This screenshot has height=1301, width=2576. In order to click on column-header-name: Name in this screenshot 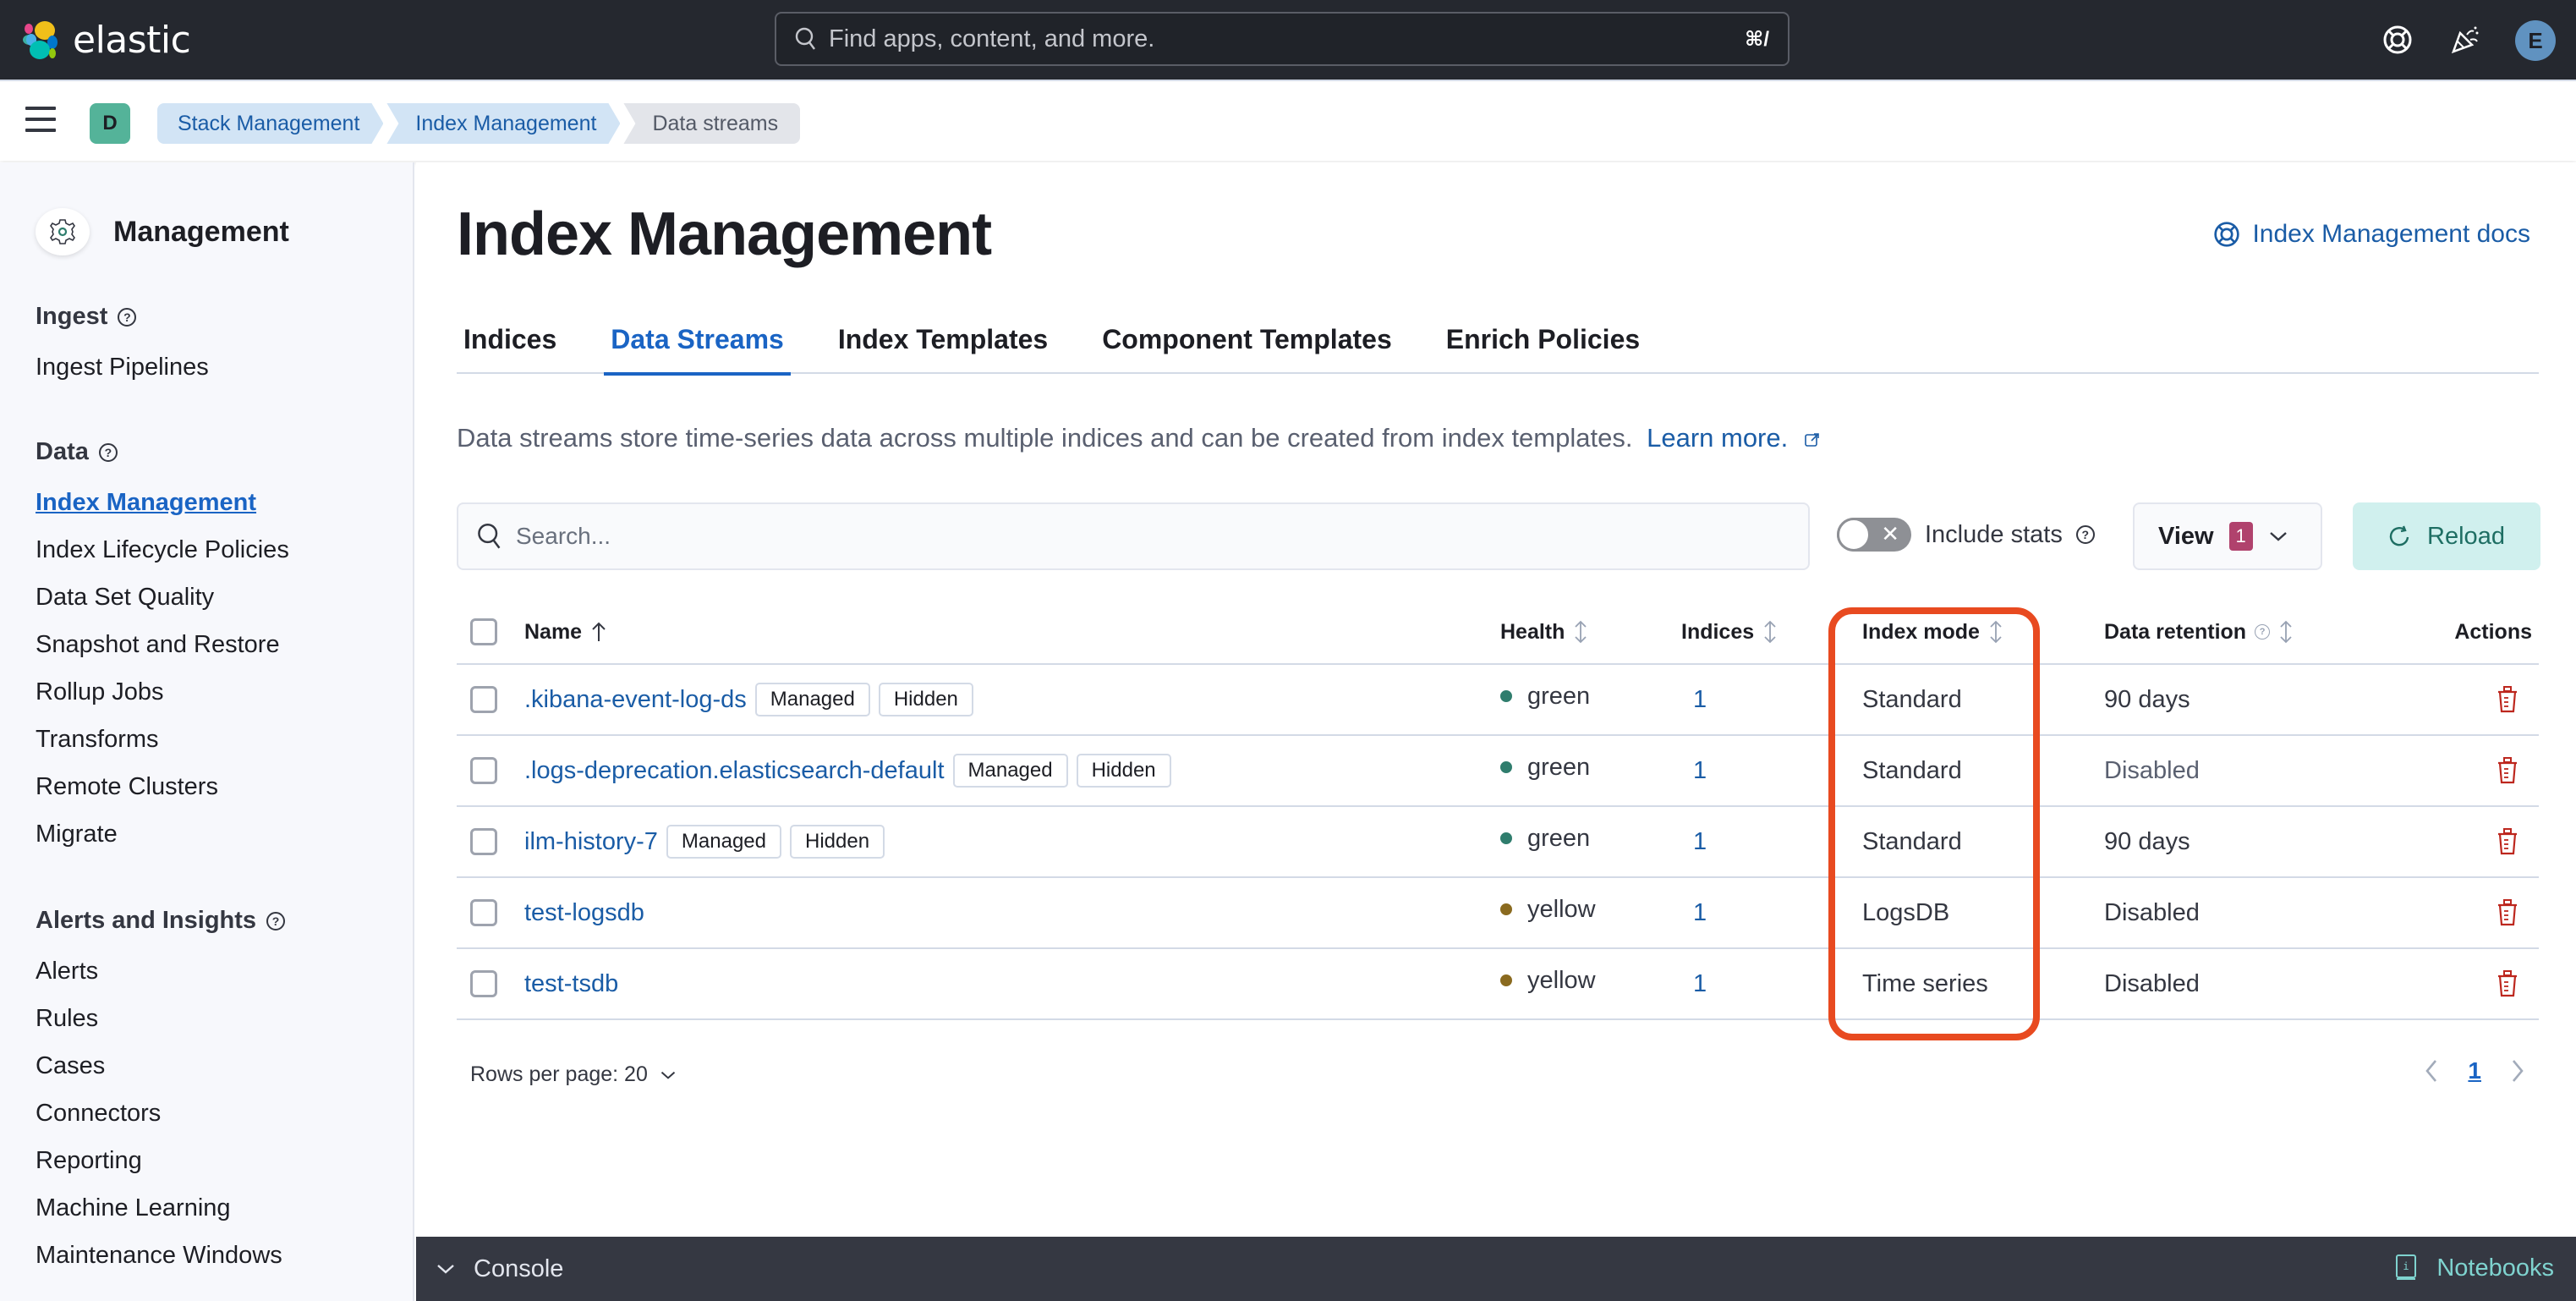, I will do `click(565, 632)`.